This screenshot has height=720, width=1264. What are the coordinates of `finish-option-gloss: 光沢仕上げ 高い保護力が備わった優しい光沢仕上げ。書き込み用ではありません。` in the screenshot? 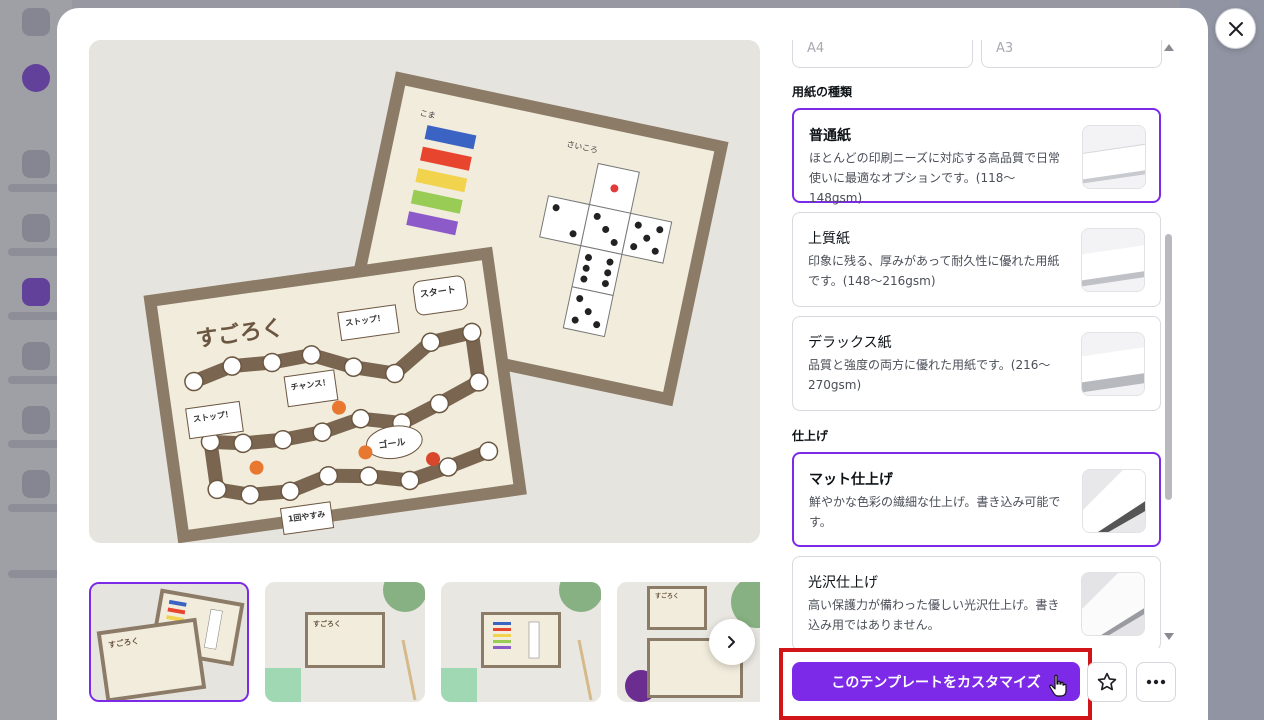 It's located at (976, 602).